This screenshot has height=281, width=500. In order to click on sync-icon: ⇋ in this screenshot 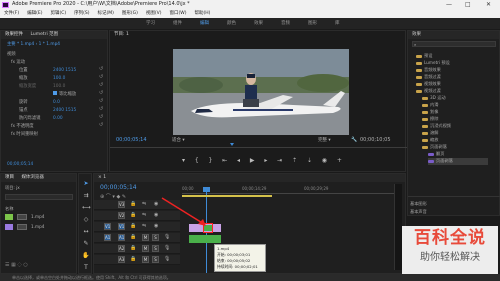, I will do `click(144, 226)`.